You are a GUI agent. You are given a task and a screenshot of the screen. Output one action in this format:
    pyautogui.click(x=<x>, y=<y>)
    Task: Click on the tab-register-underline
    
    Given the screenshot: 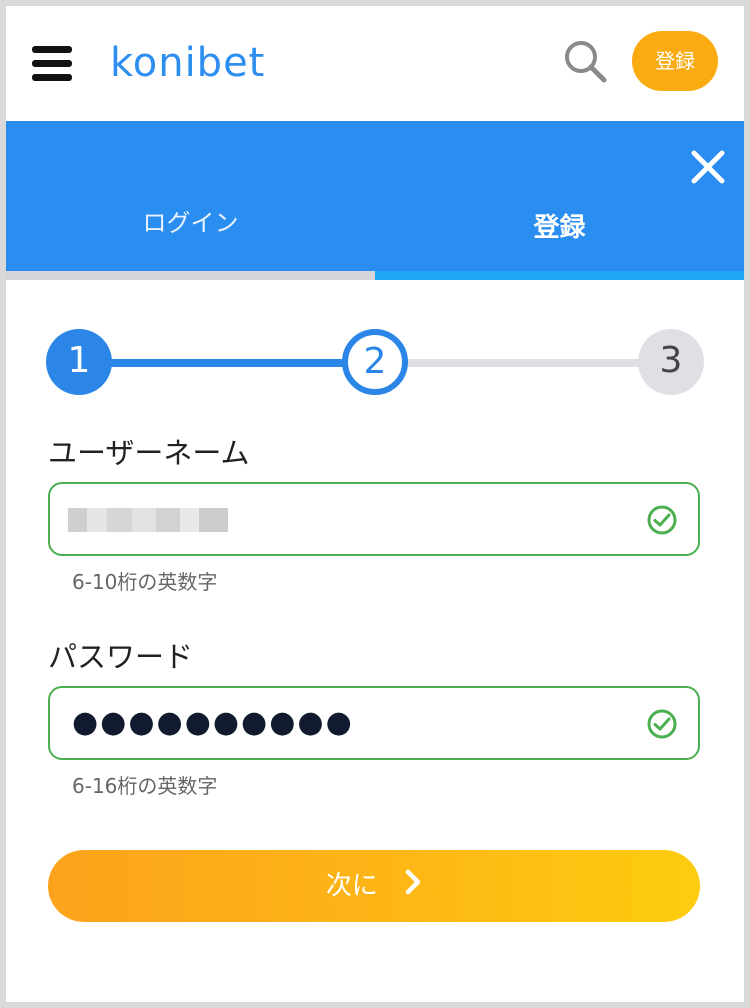 What is the action you would take?
    pyautogui.click(x=559, y=275)
    